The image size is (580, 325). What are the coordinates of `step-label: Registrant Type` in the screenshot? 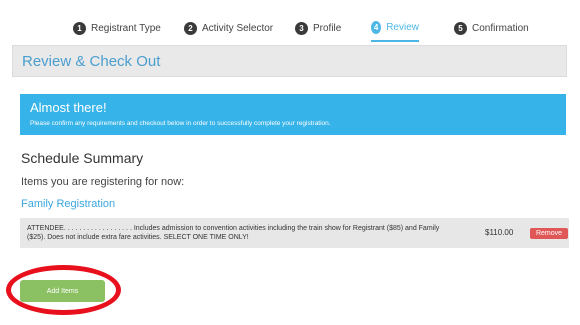 It's located at (126, 28).